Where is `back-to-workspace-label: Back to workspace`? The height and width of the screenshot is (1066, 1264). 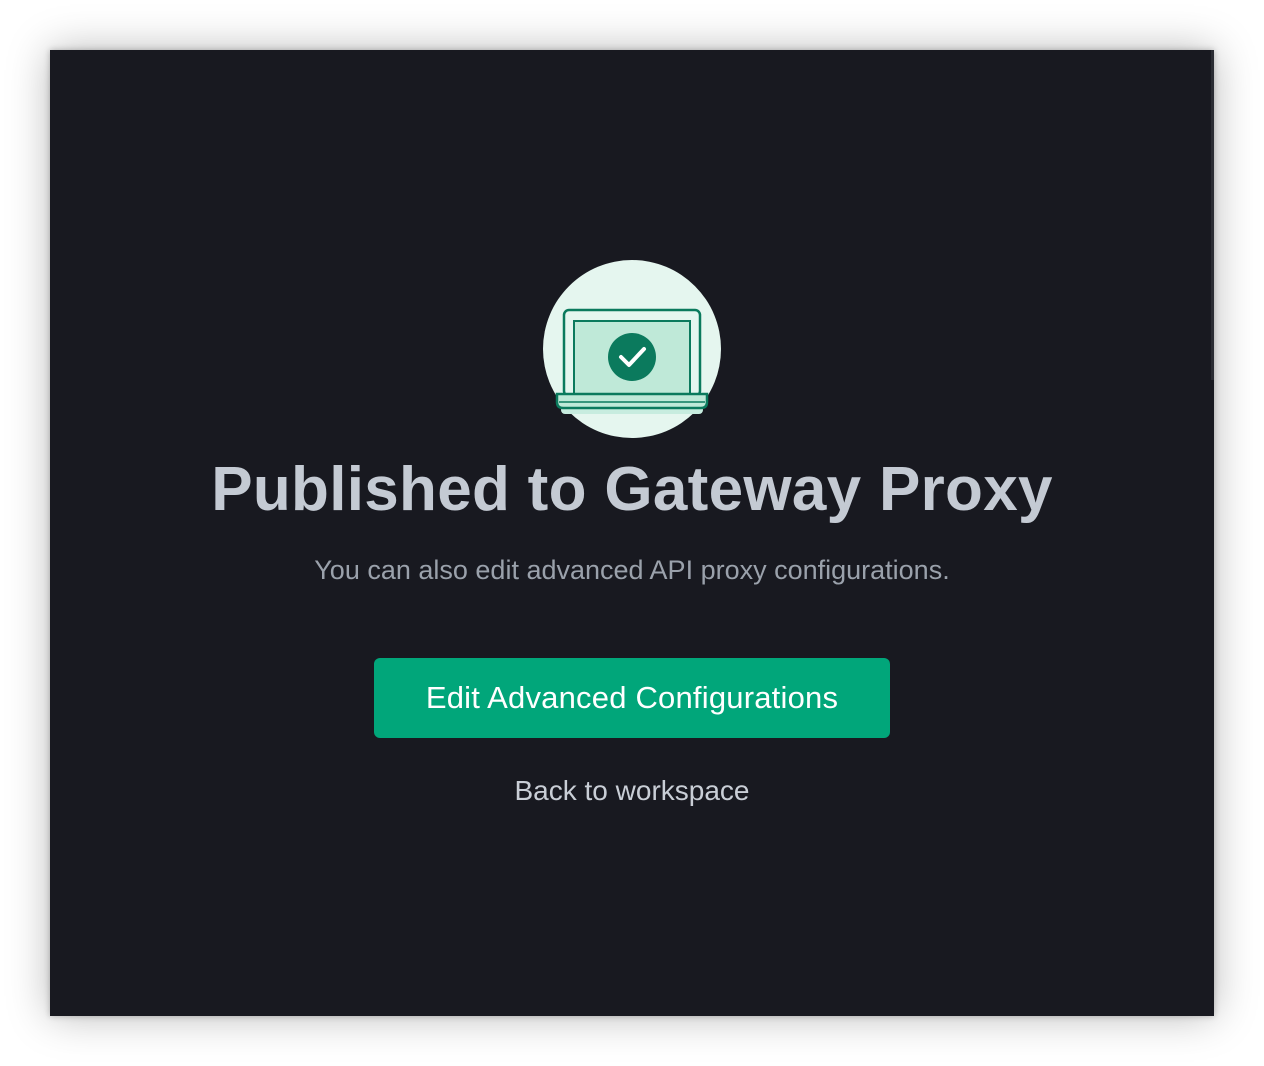 back-to-workspace-label: Back to workspace is located at coordinates (632, 790).